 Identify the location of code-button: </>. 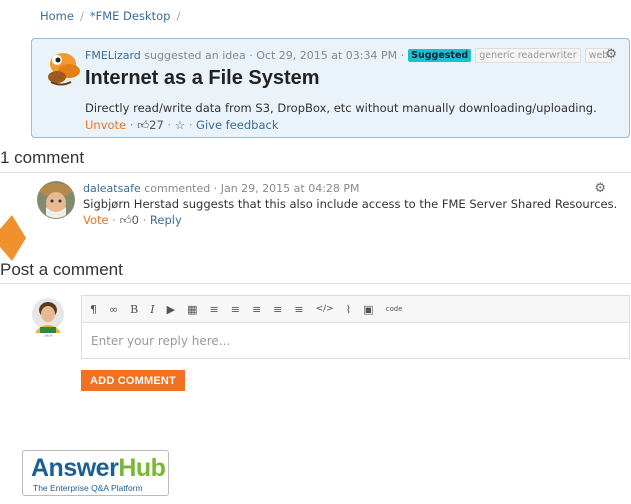
(325, 309).